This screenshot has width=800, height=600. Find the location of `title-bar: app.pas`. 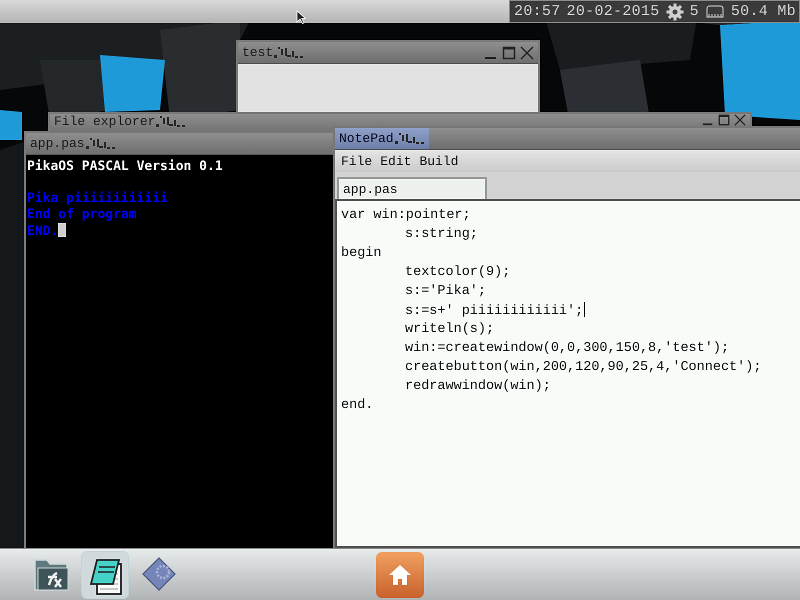

title-bar: app.pas is located at coordinates (179, 144).